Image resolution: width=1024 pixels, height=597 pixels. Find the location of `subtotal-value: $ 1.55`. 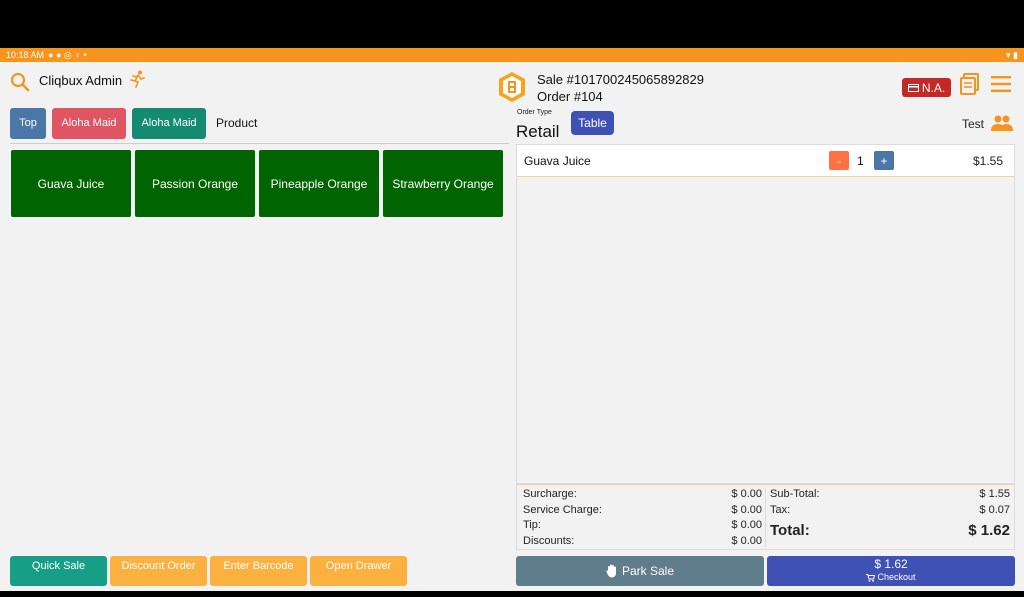

subtotal-value: $ 1.55 is located at coordinates (994, 494).